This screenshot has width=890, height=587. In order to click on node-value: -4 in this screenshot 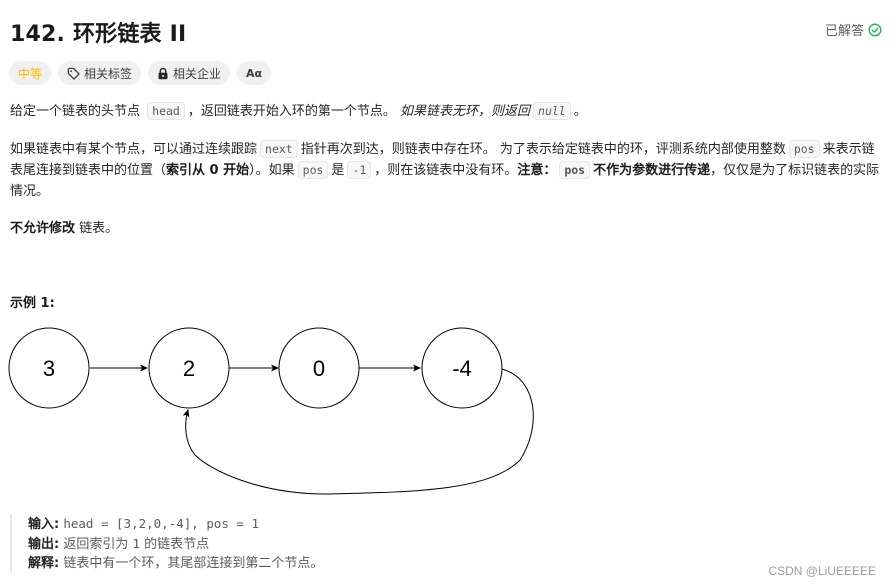, I will do `click(462, 368)`.